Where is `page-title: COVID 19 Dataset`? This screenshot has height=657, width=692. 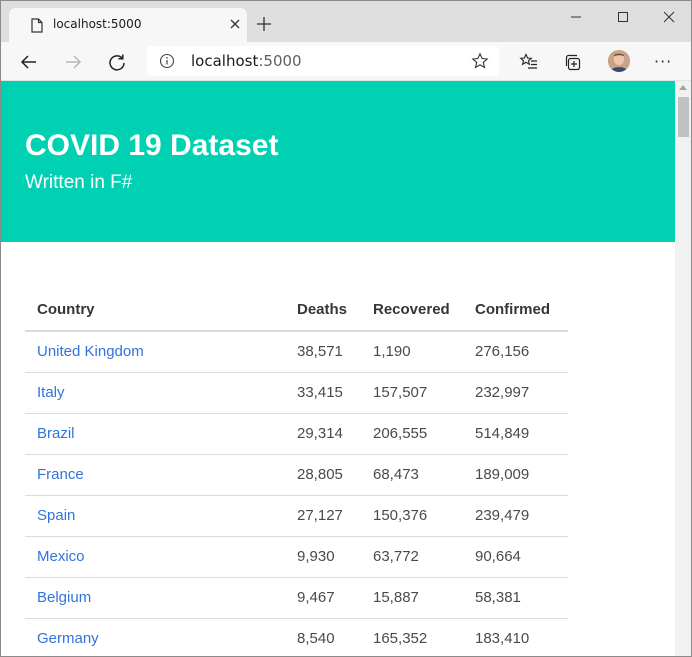 page-title: COVID 19 Dataset is located at coordinates (152, 145).